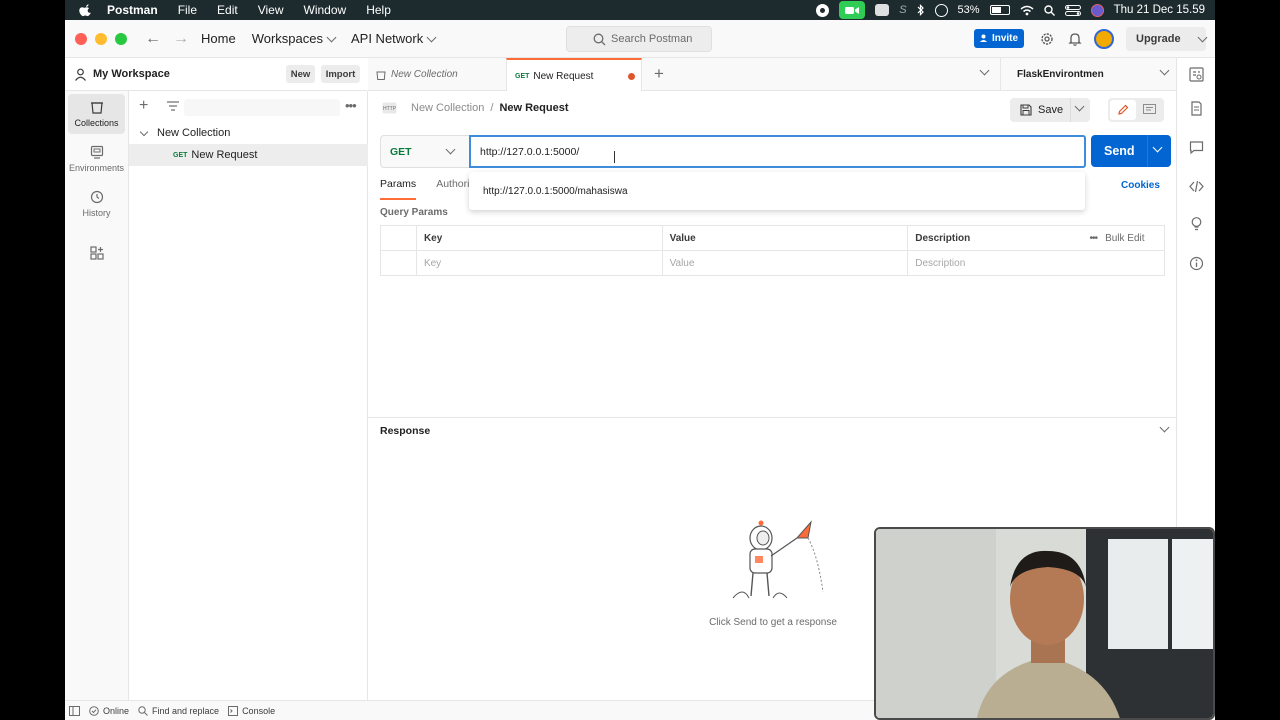  I want to click on user-status-icon, so click(941, 10).